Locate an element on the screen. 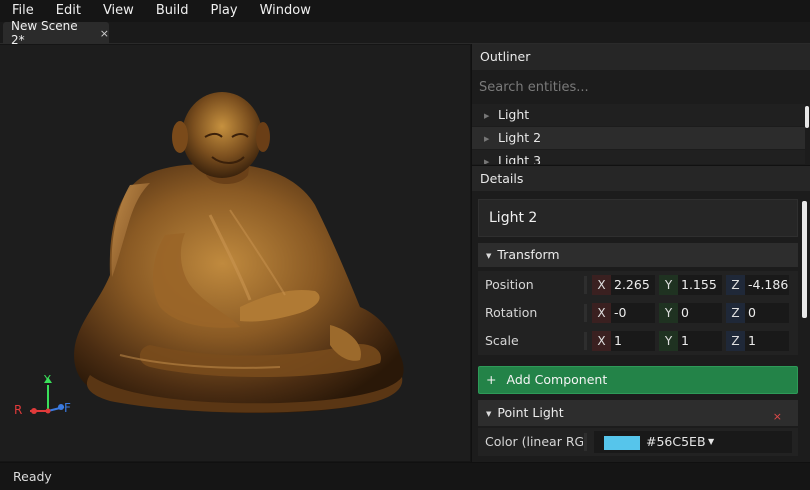 The image size is (810, 490). position-z-field: Z -4.186 is located at coordinates (757, 285).